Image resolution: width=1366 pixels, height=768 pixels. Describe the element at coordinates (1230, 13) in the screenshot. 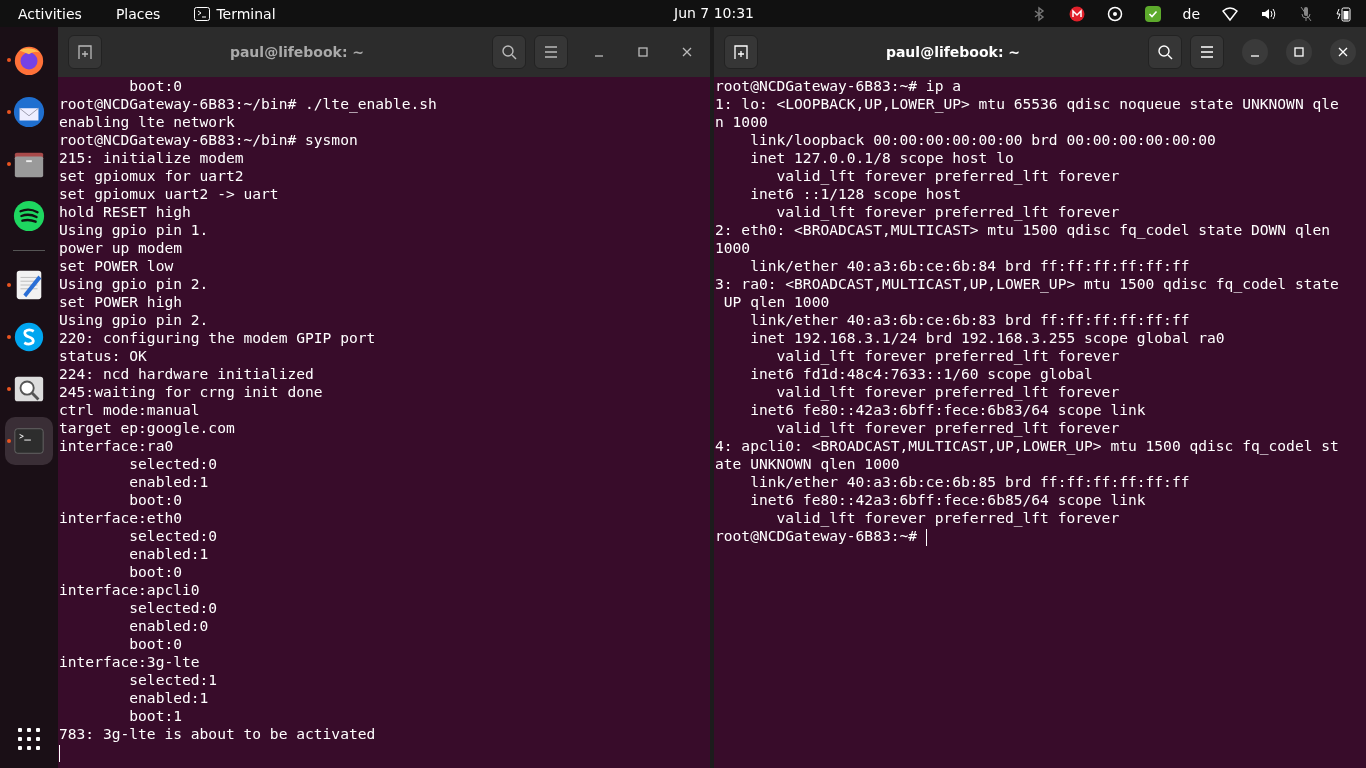

I see `wifi-icon` at that location.